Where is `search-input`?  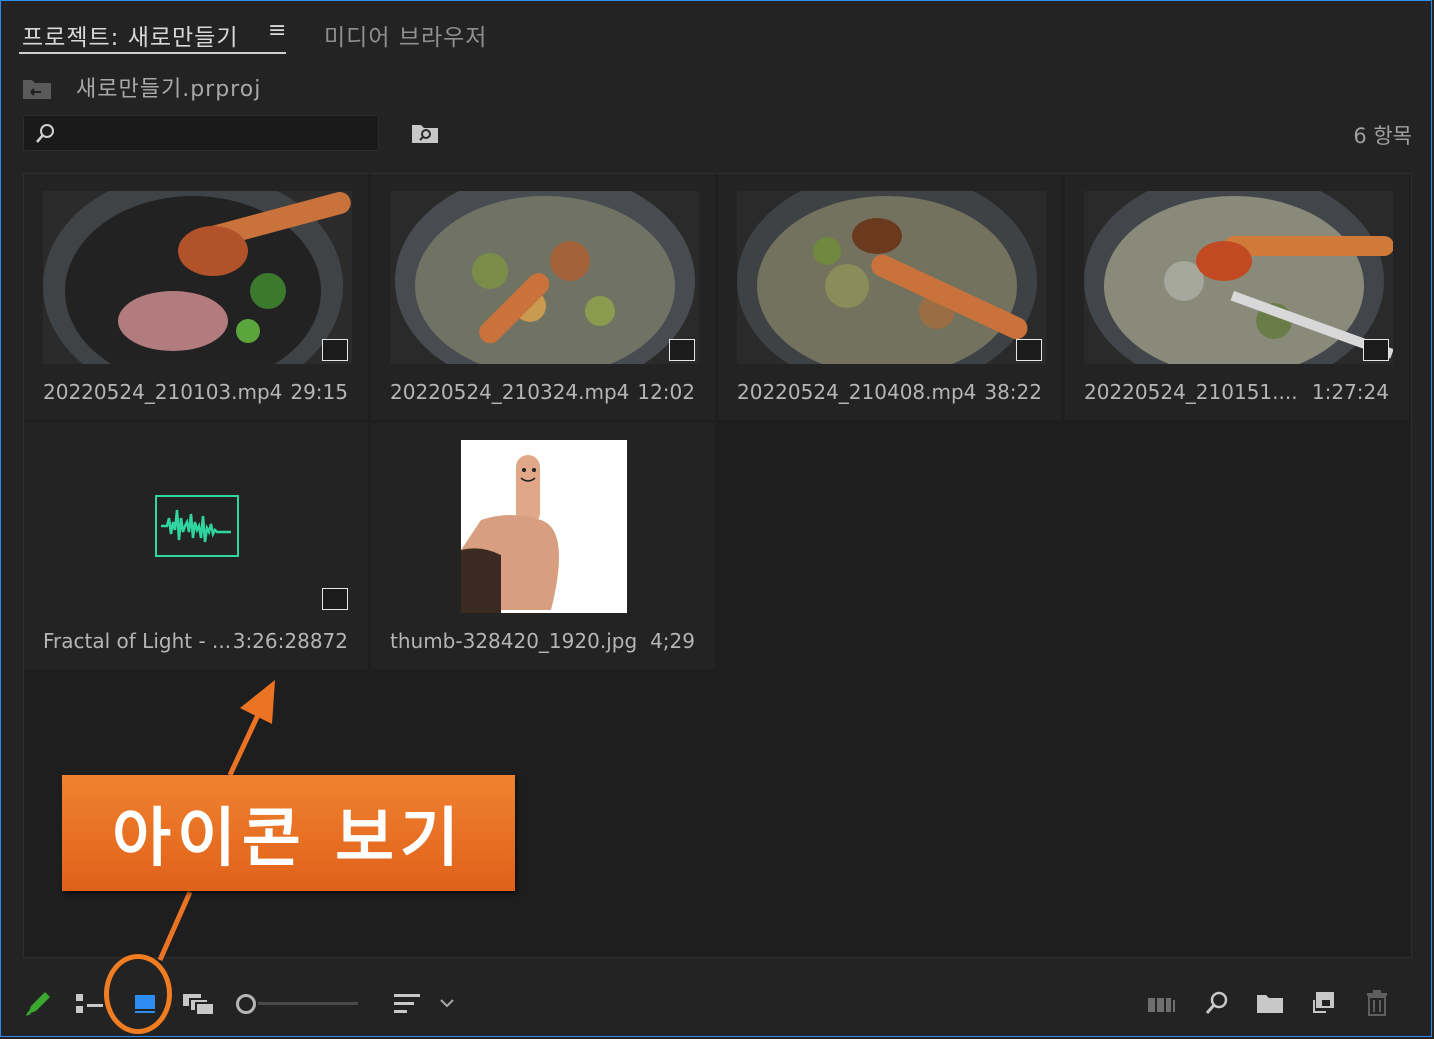
search-input is located at coordinates (218, 134).